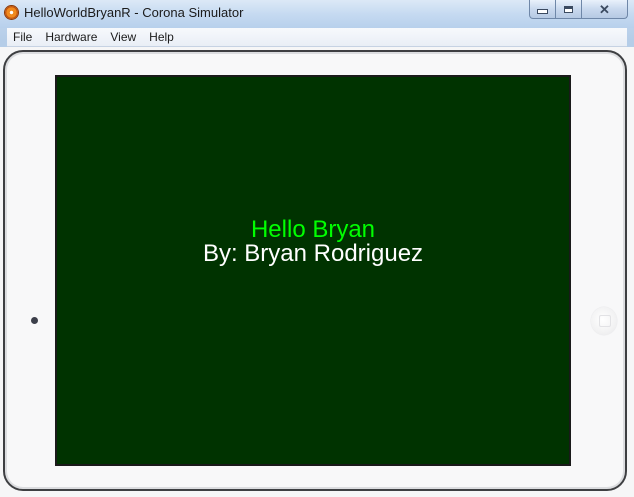 The height and width of the screenshot is (497, 634). I want to click on minimize-button, so click(542, 9).